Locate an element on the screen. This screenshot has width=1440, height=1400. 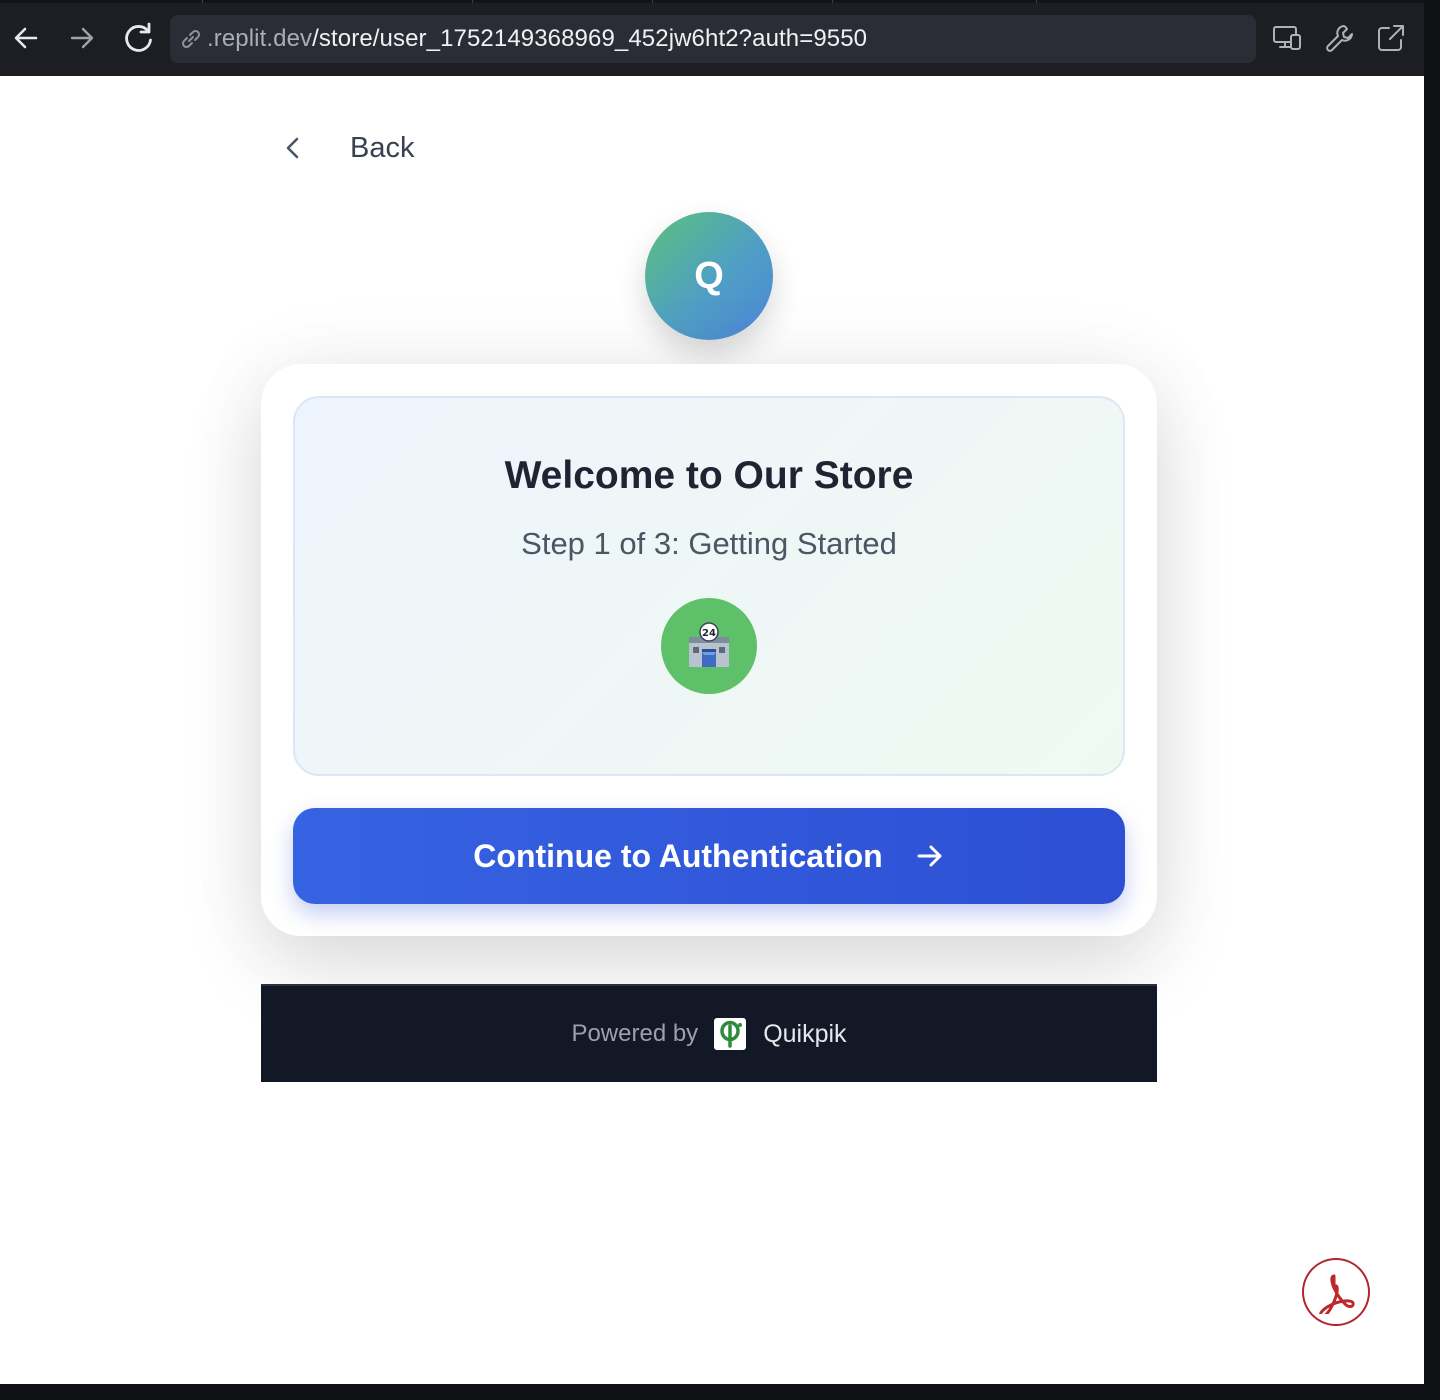
store-logo: Q is located at coordinates (709, 276).